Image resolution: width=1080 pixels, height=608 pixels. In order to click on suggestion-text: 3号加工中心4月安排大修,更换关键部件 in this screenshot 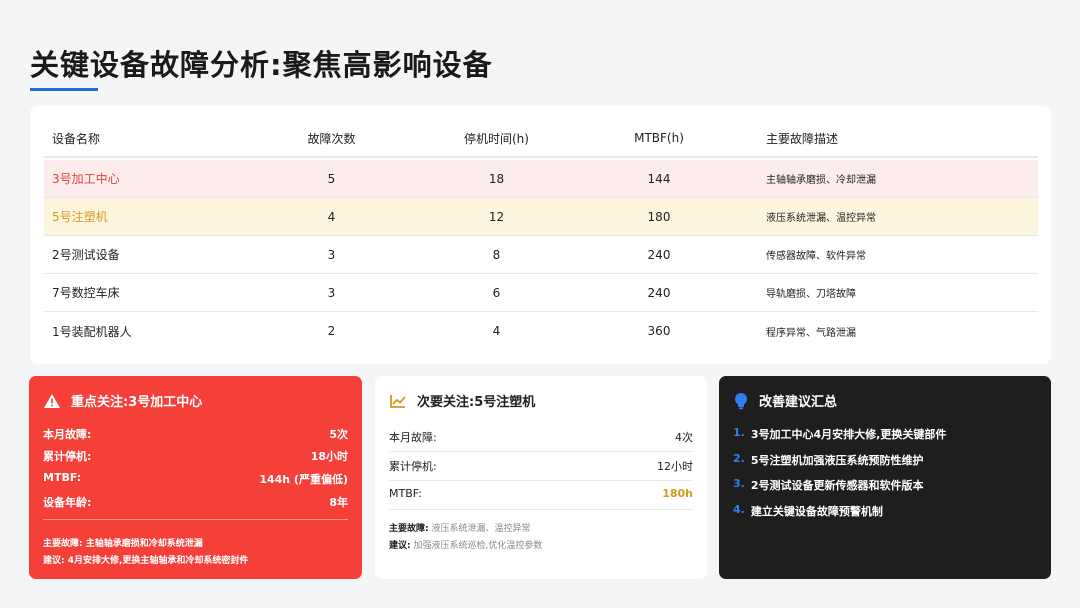, I will do `click(848, 434)`.